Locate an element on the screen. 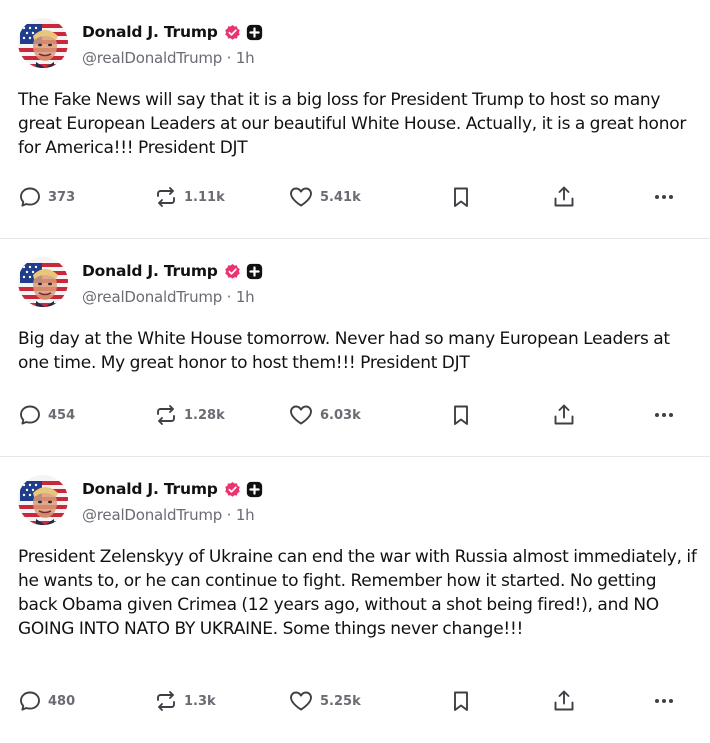 The width and height of the screenshot is (710, 743). reply-count: 373 is located at coordinates (62, 197).